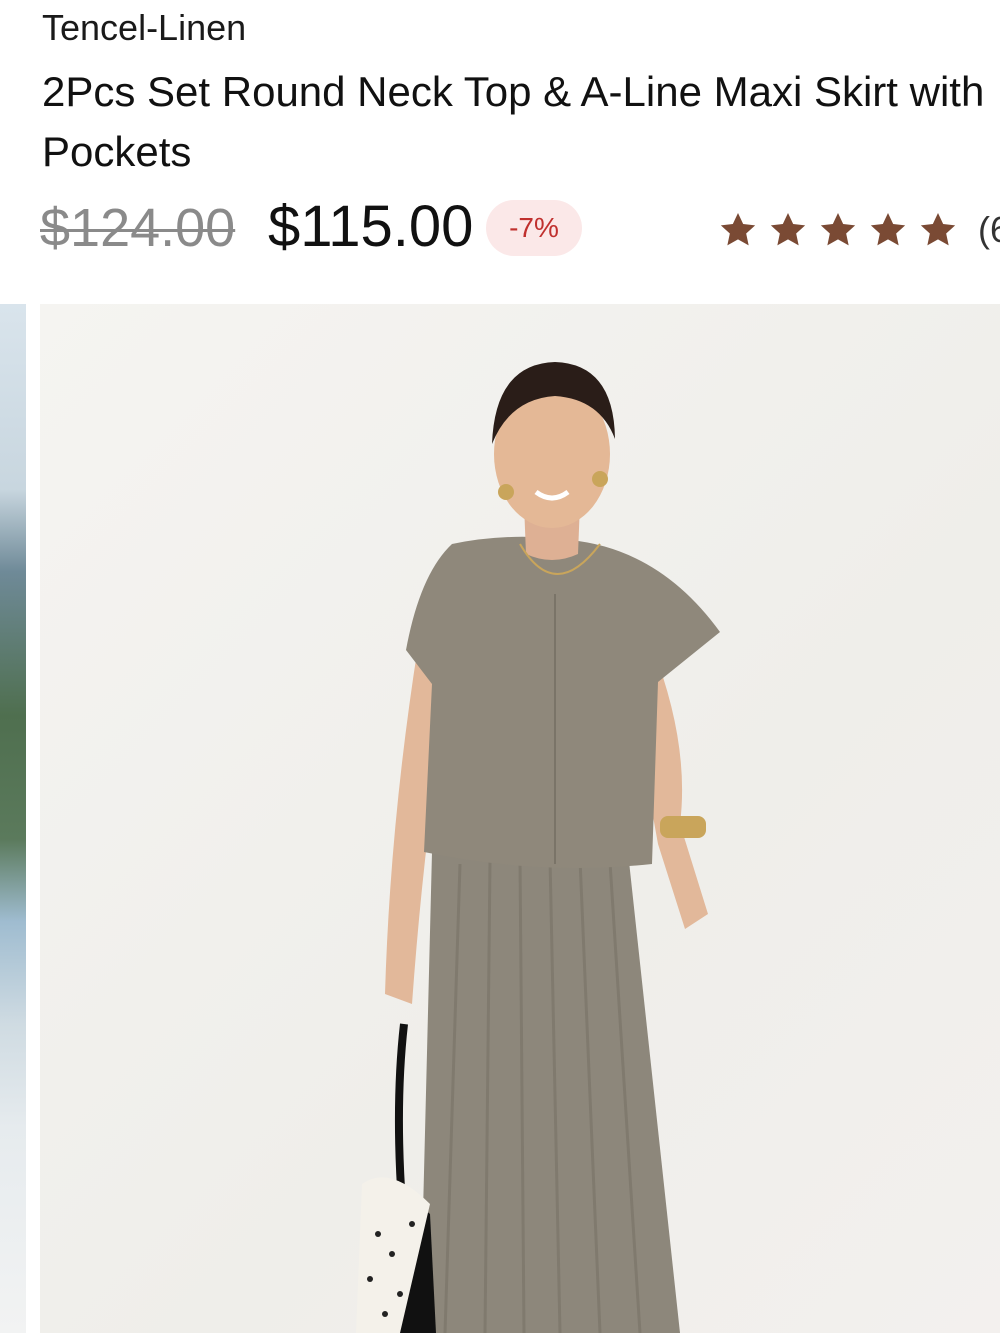  Describe the element at coordinates (13, 818) in the screenshot. I see `previous-photo-icon` at that location.